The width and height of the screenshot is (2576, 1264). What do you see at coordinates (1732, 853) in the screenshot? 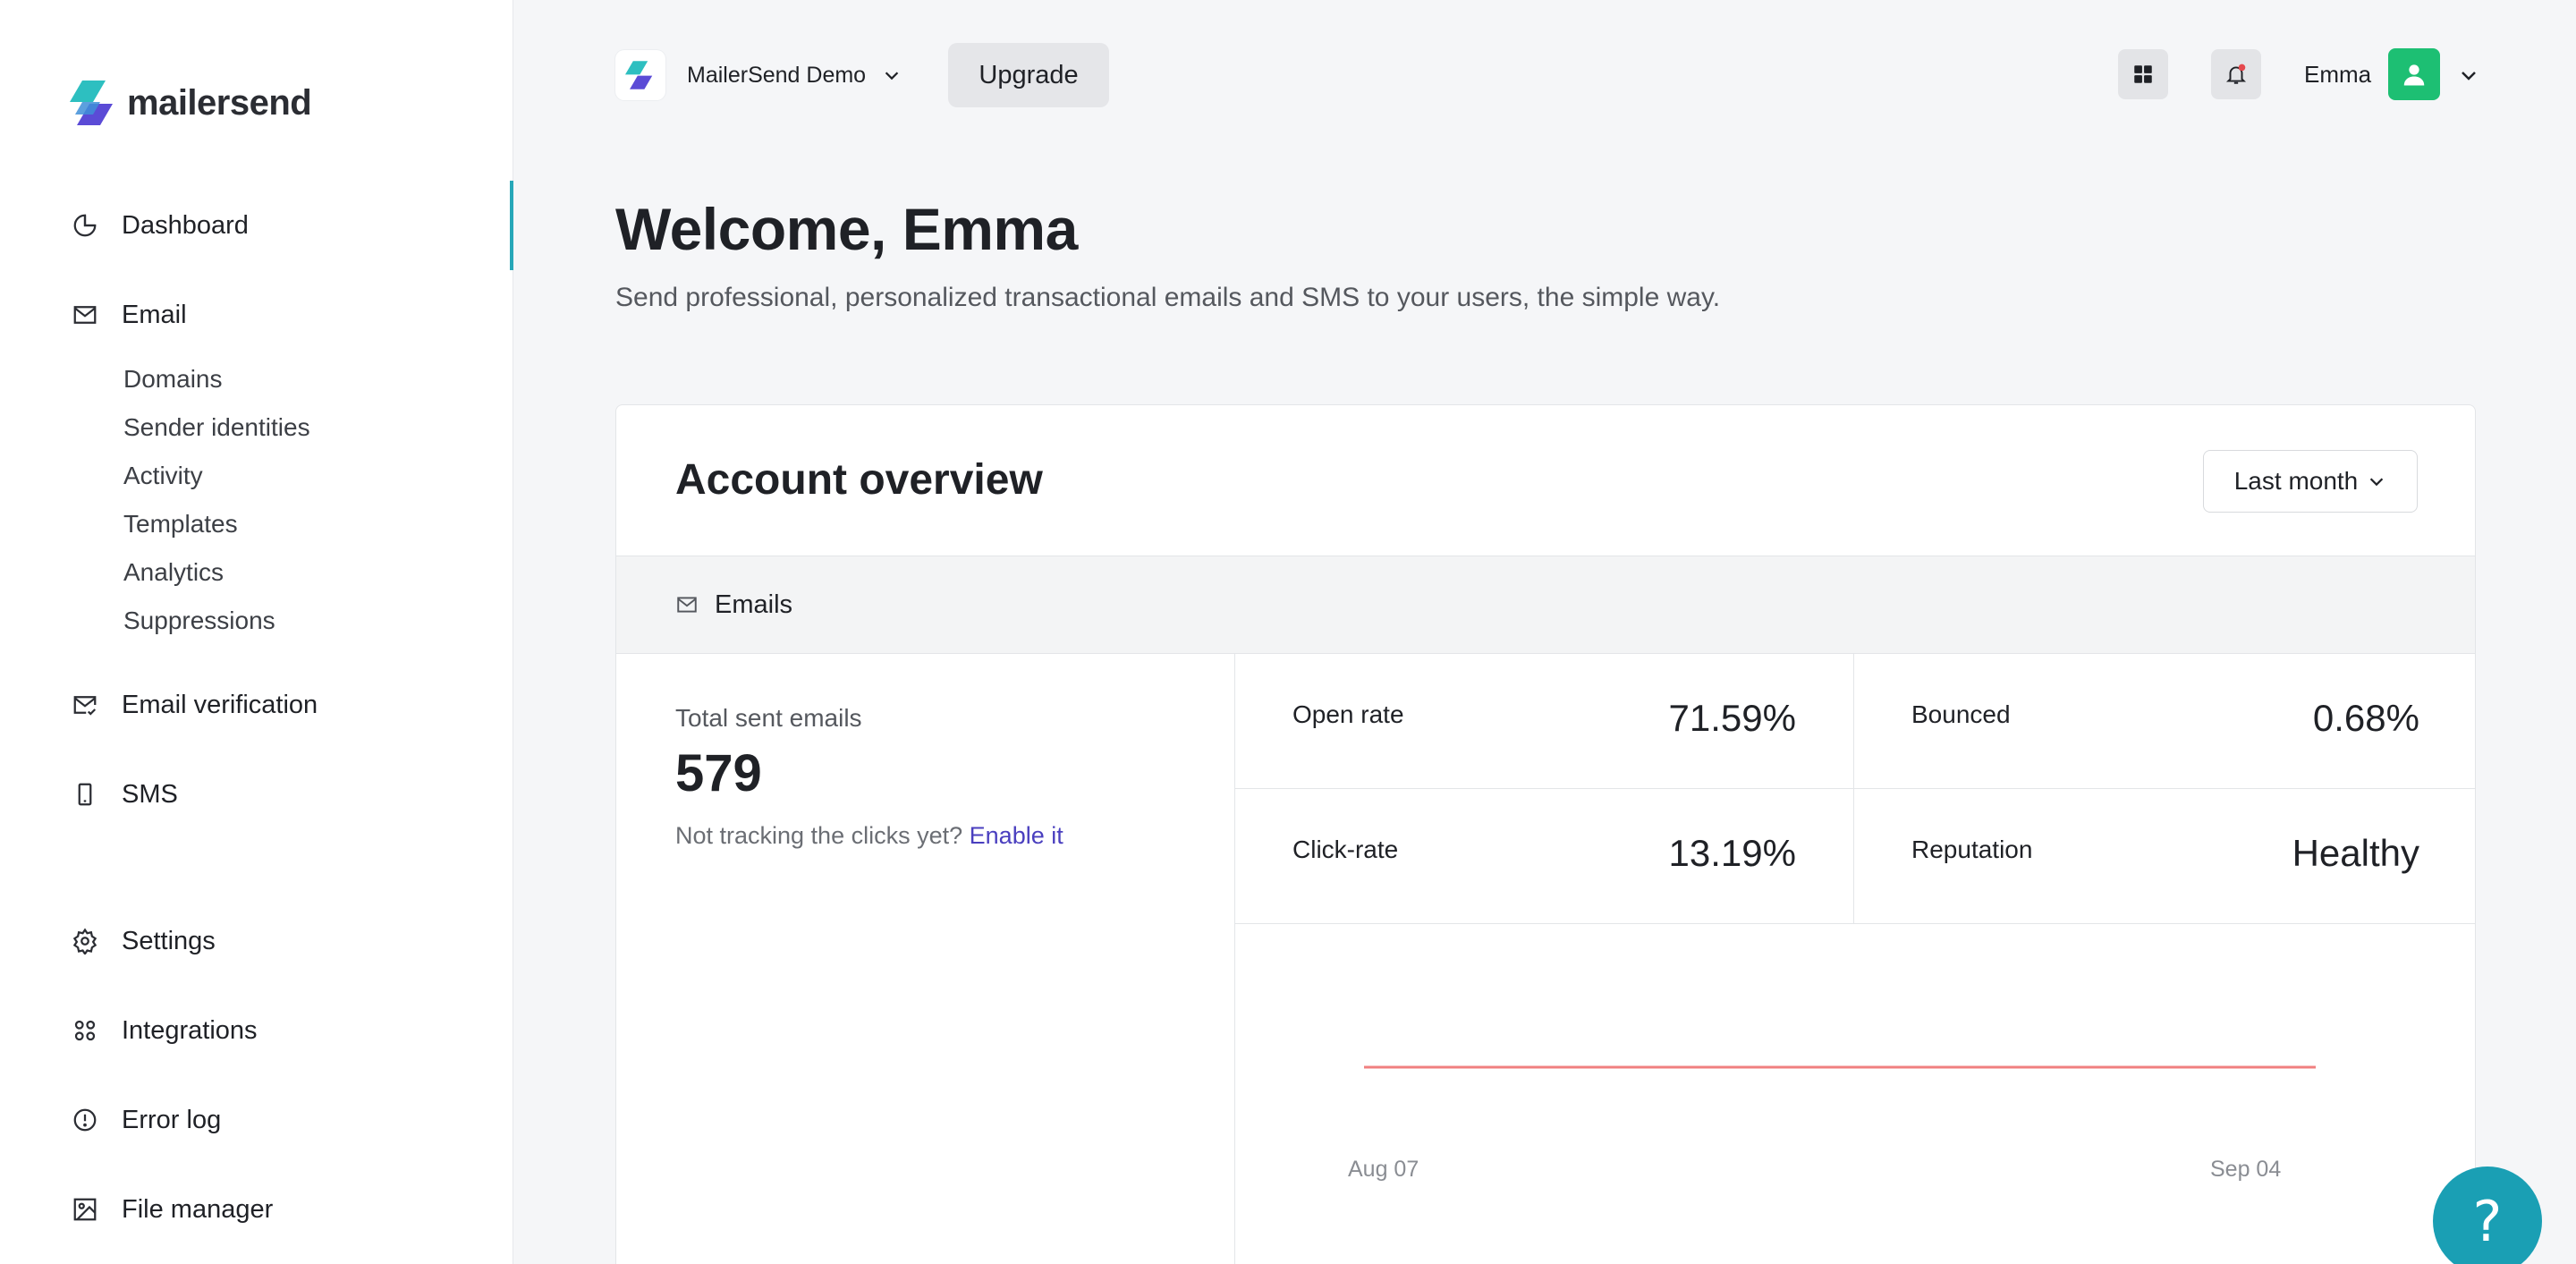
I see `stat-value: 13.19%` at bounding box center [1732, 853].